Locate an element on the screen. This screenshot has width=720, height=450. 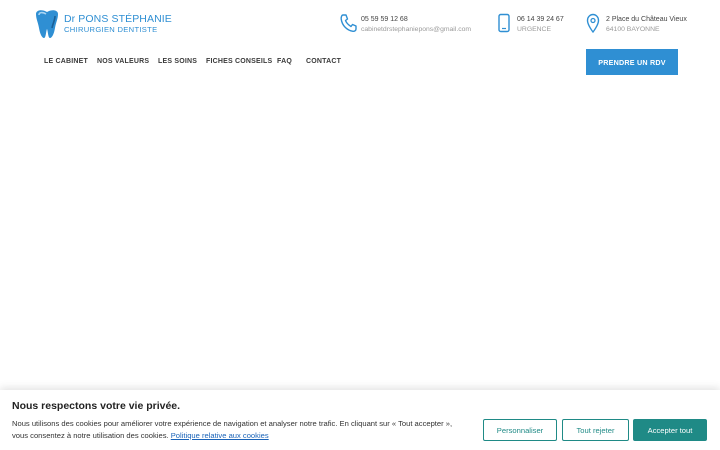
nav-item-fiches-conseils: FICHES CONSEILS is located at coordinates (239, 61).